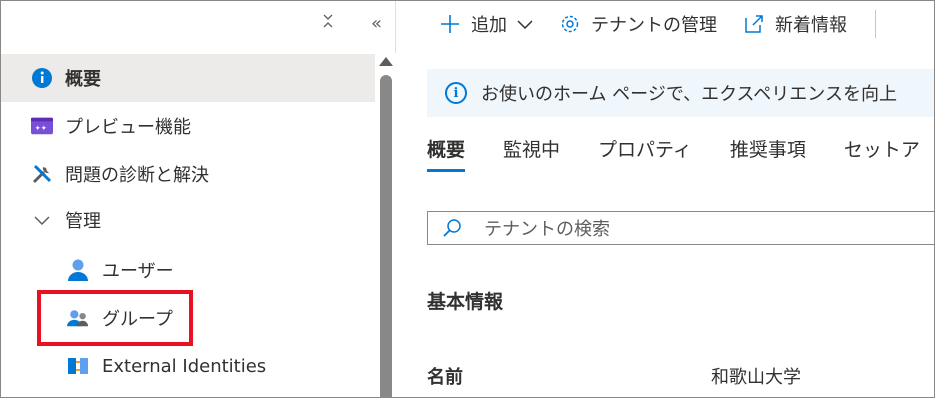 The height and width of the screenshot is (398, 935). What do you see at coordinates (138, 271) in the screenshot?
I see `sidebar-item-label: ユーザー` at bounding box center [138, 271].